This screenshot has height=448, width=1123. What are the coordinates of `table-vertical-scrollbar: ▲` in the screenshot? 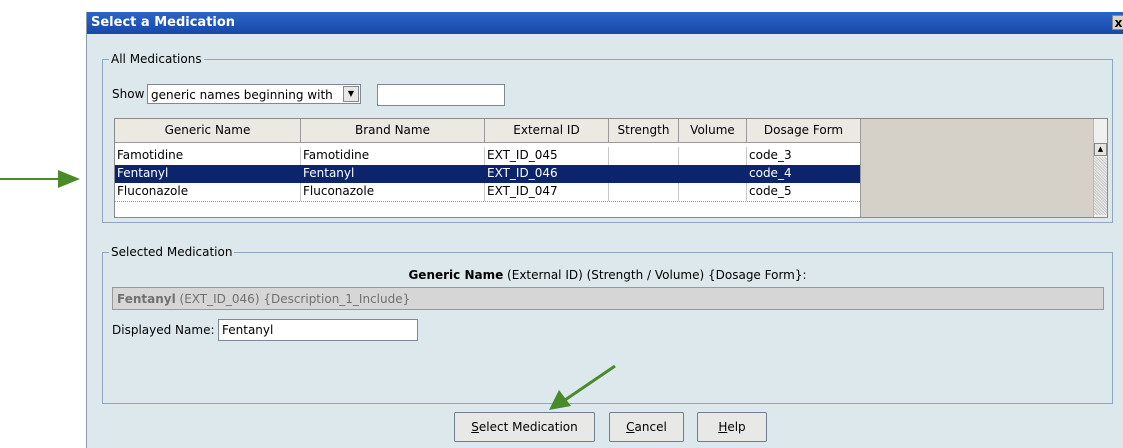 It's located at (1100, 168).